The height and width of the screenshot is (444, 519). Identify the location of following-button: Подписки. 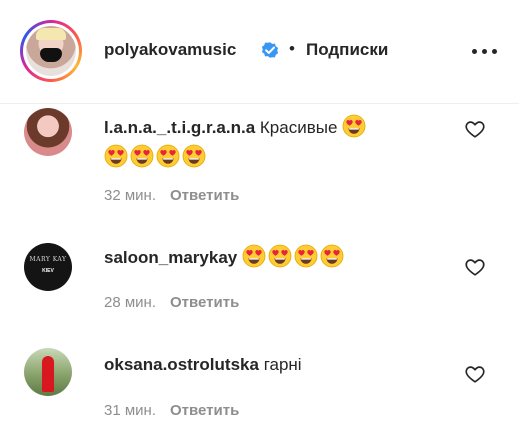
(347, 50).